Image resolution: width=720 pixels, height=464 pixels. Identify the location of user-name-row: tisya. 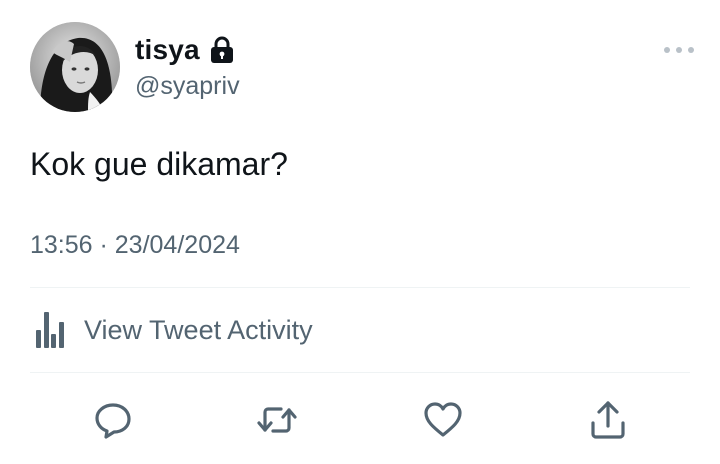
(184, 50).